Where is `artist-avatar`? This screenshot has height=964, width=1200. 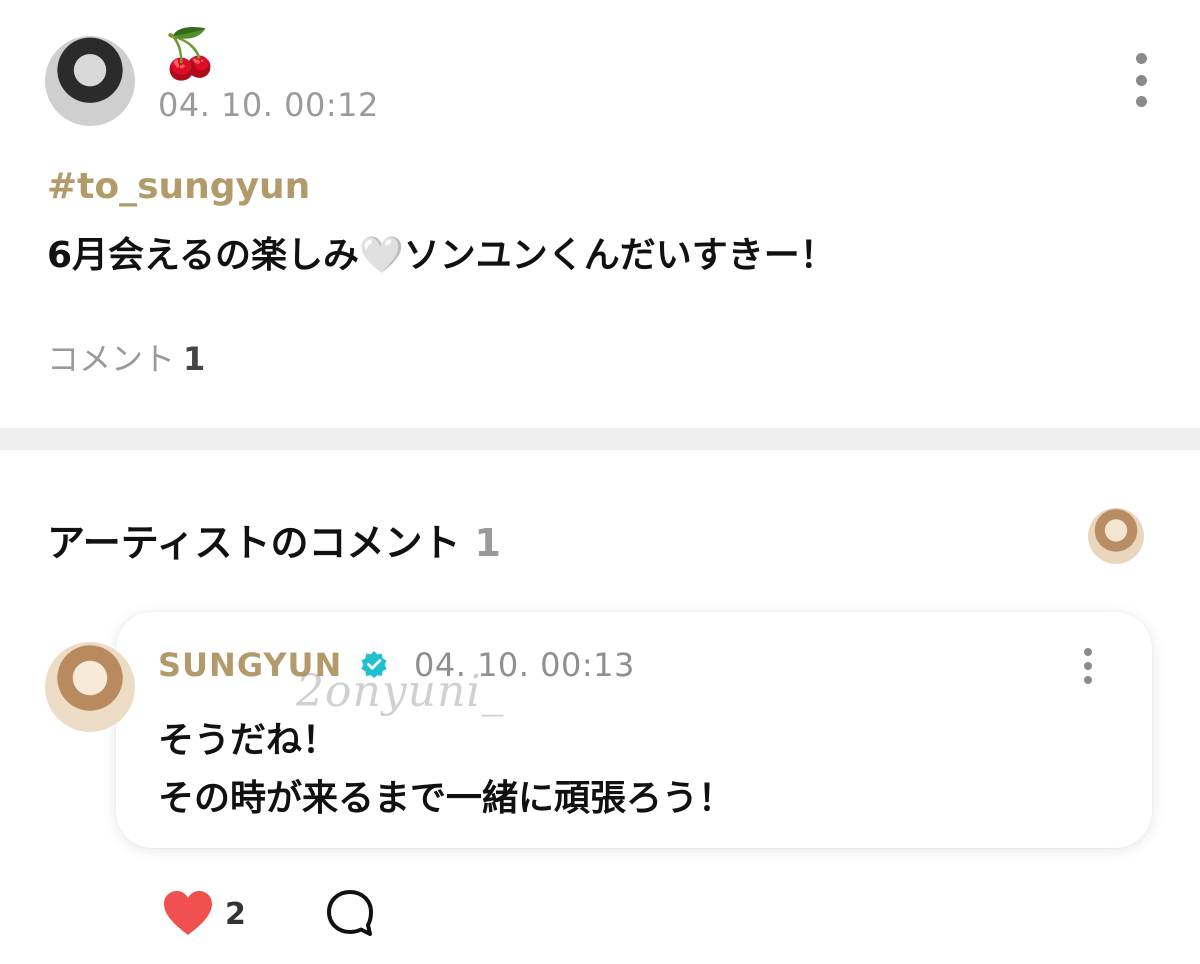
artist-avatar is located at coordinates (90, 687).